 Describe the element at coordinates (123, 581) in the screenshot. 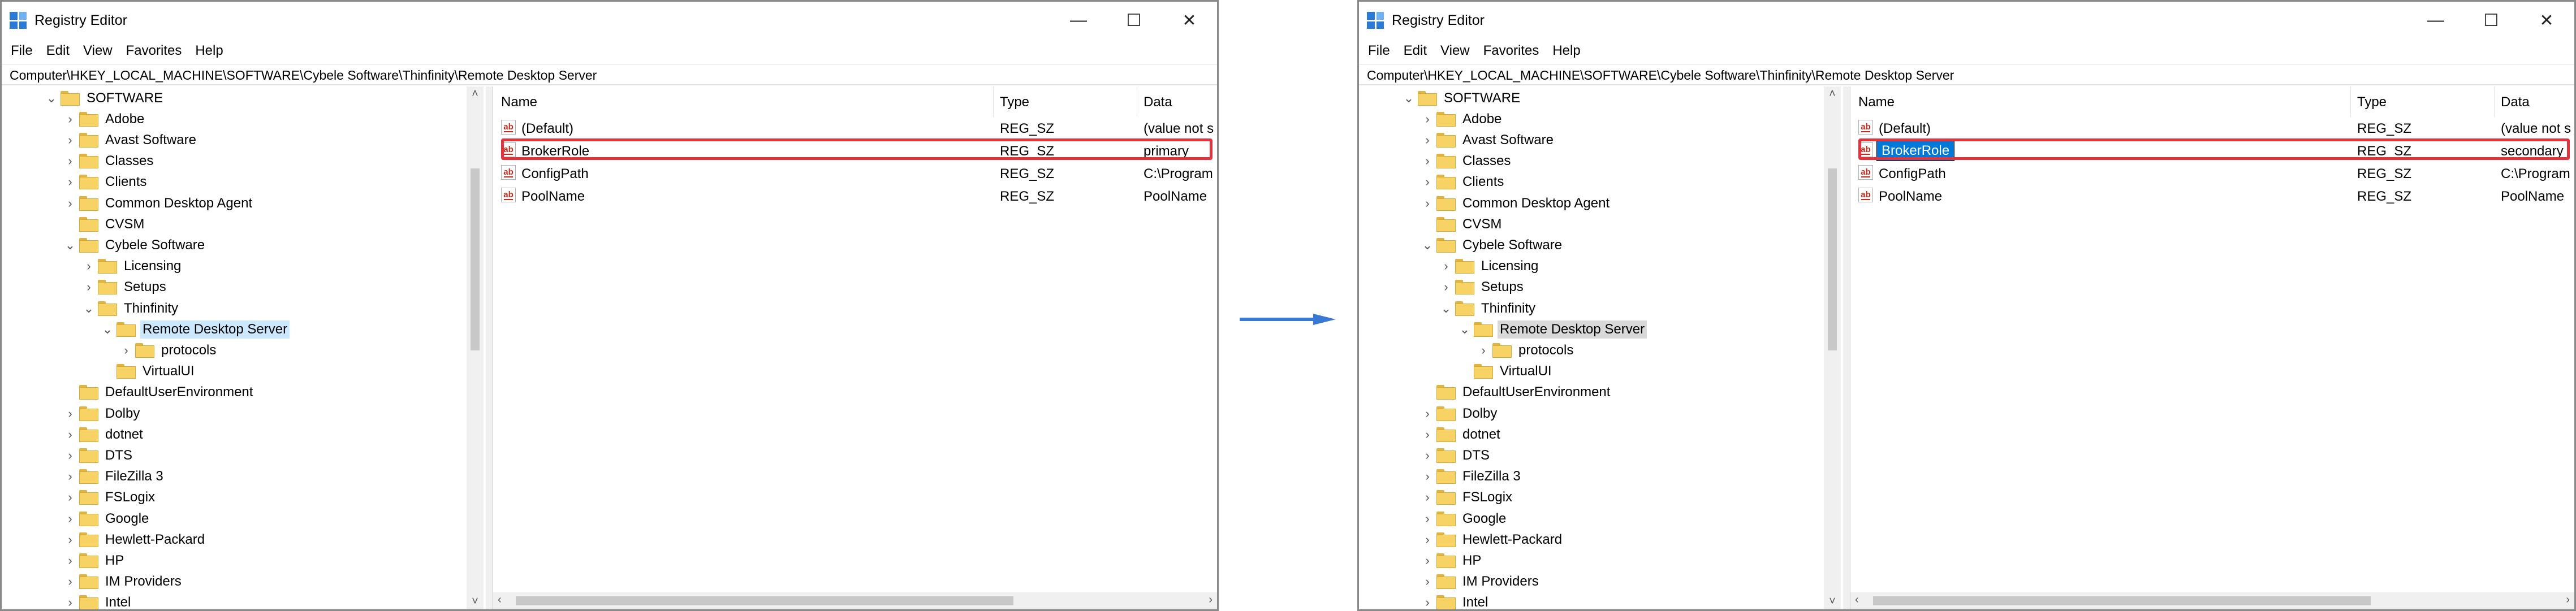

I see `tree-node: › IM Providers` at that location.